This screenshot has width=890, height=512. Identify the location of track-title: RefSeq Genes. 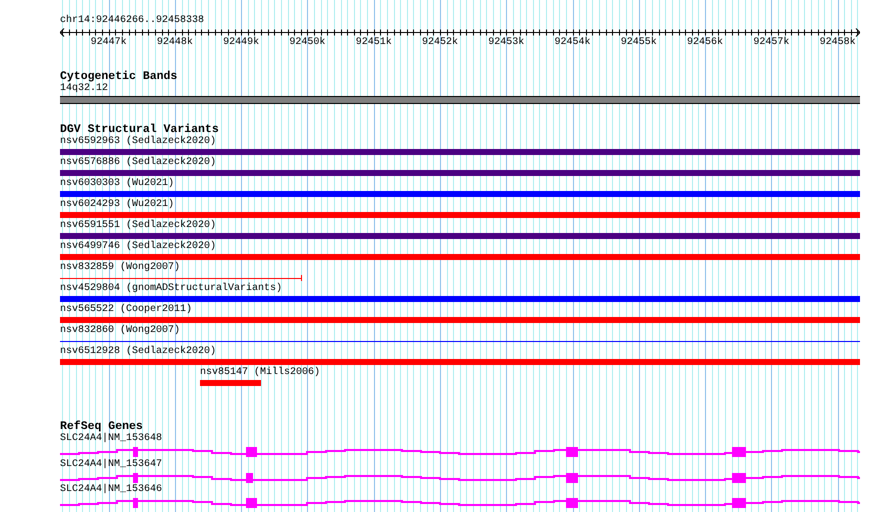
(101, 427).